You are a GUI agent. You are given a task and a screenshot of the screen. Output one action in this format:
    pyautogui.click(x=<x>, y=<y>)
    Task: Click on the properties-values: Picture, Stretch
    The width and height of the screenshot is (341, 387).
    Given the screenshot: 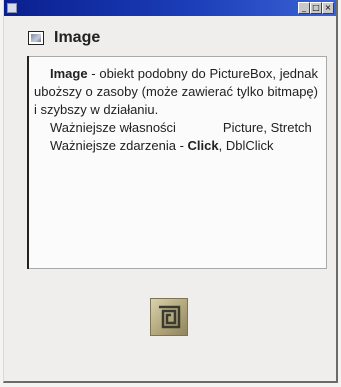 What is the action you would take?
    pyautogui.click(x=267, y=127)
    